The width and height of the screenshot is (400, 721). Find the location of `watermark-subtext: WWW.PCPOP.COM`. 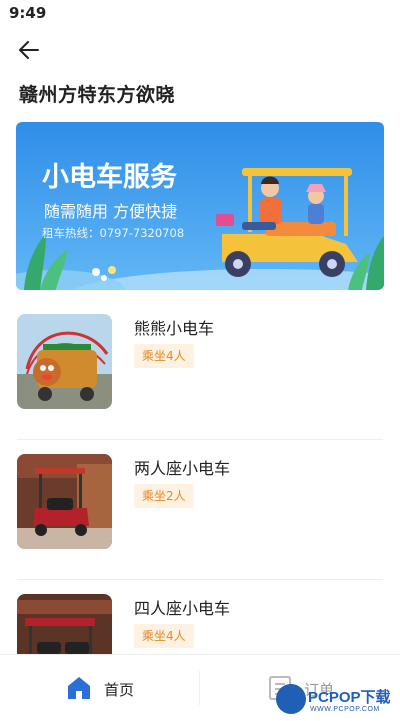

watermark-subtext: WWW.PCPOP.COM is located at coordinates (345, 709).